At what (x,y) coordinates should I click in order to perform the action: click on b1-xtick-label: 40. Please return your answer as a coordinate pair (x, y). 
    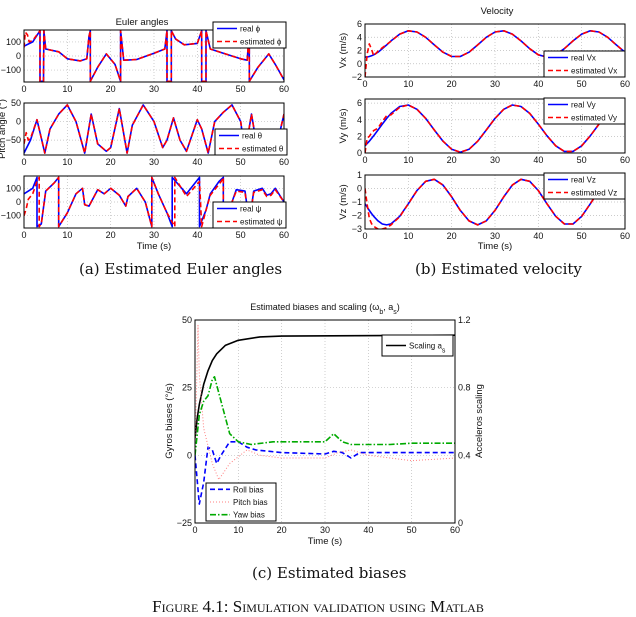
    Looking at the image, I should click on (538, 84).